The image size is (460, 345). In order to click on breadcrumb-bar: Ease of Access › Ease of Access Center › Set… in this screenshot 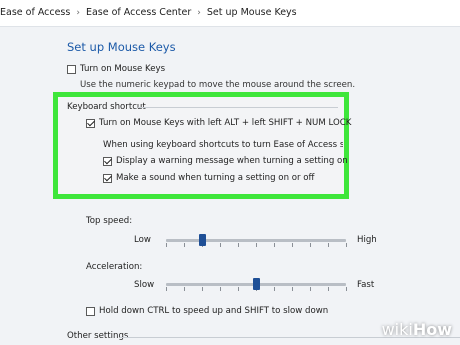, I will do `click(230, 13)`.